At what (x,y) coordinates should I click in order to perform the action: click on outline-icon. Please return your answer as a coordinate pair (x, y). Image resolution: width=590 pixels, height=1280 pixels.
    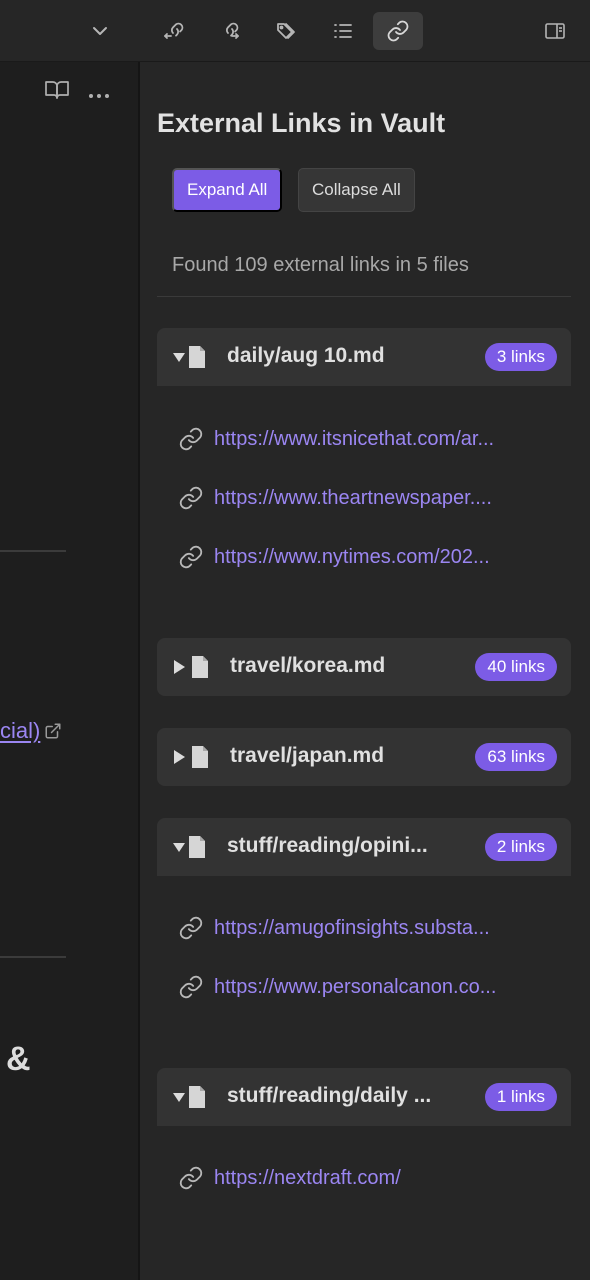
    Looking at the image, I should click on (343, 31).